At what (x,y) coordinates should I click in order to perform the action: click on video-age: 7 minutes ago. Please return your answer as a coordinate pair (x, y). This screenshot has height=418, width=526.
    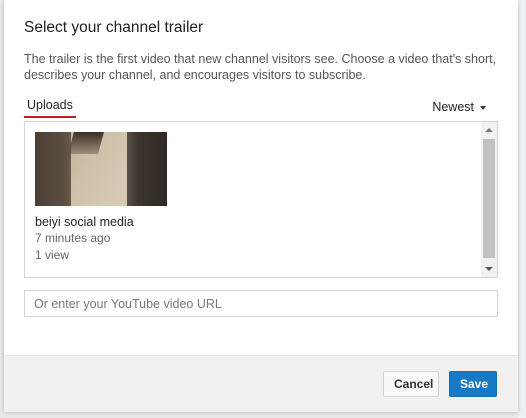
    Looking at the image, I should click on (73, 238).